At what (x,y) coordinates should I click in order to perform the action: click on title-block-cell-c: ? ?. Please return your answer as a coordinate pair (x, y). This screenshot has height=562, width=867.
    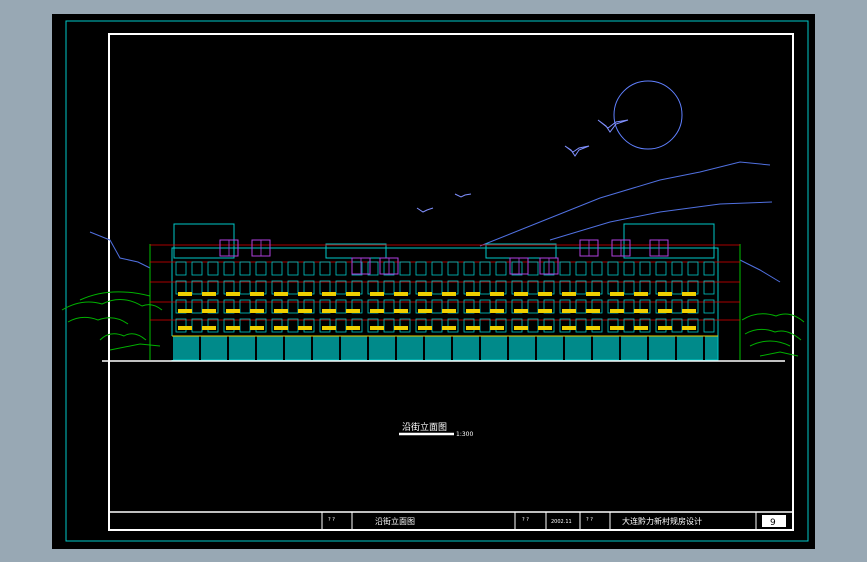
    Looking at the image, I should click on (589, 520).